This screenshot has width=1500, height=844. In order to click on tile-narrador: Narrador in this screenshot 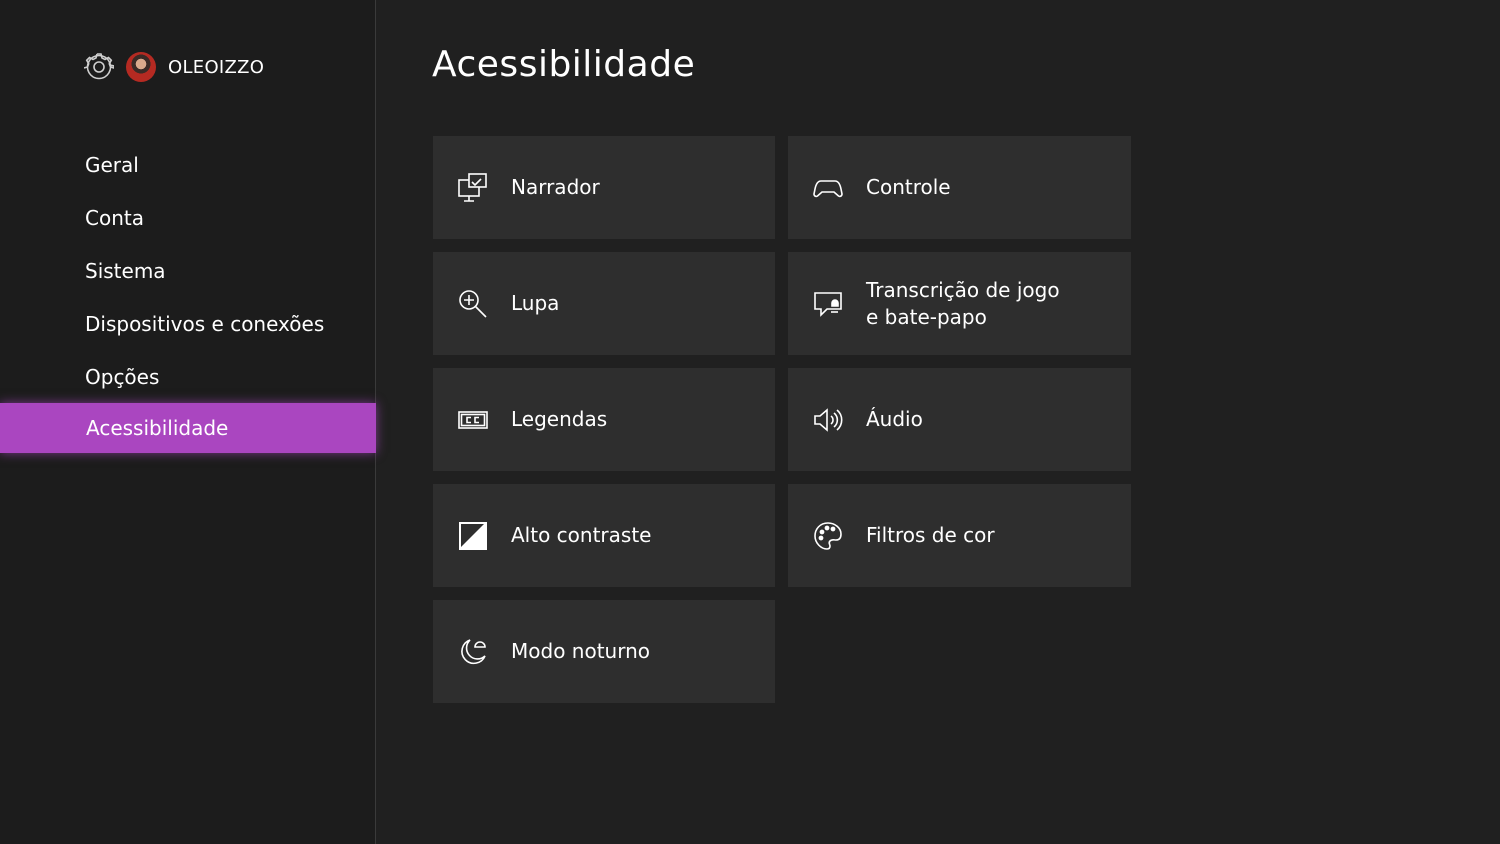, I will do `click(604, 187)`.